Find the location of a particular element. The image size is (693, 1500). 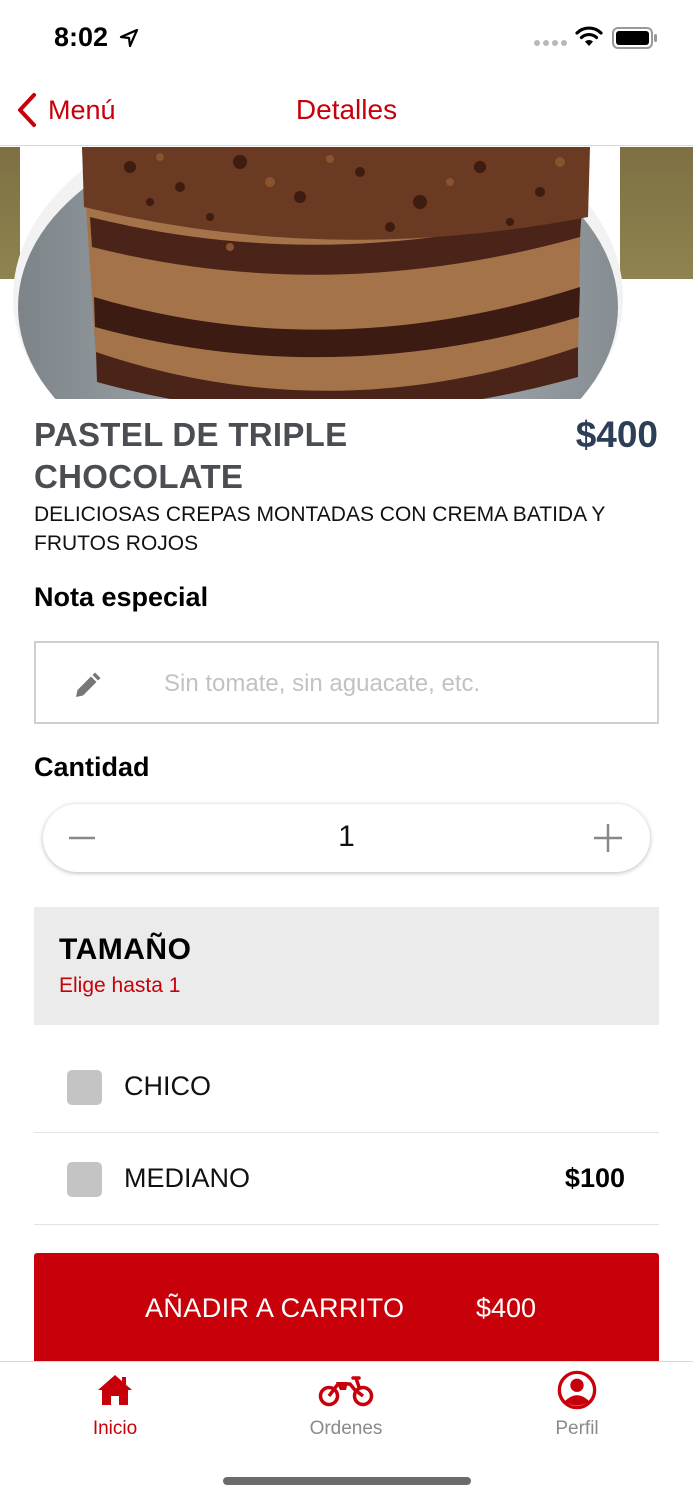

option-label: CHICO is located at coordinates (167, 1086).